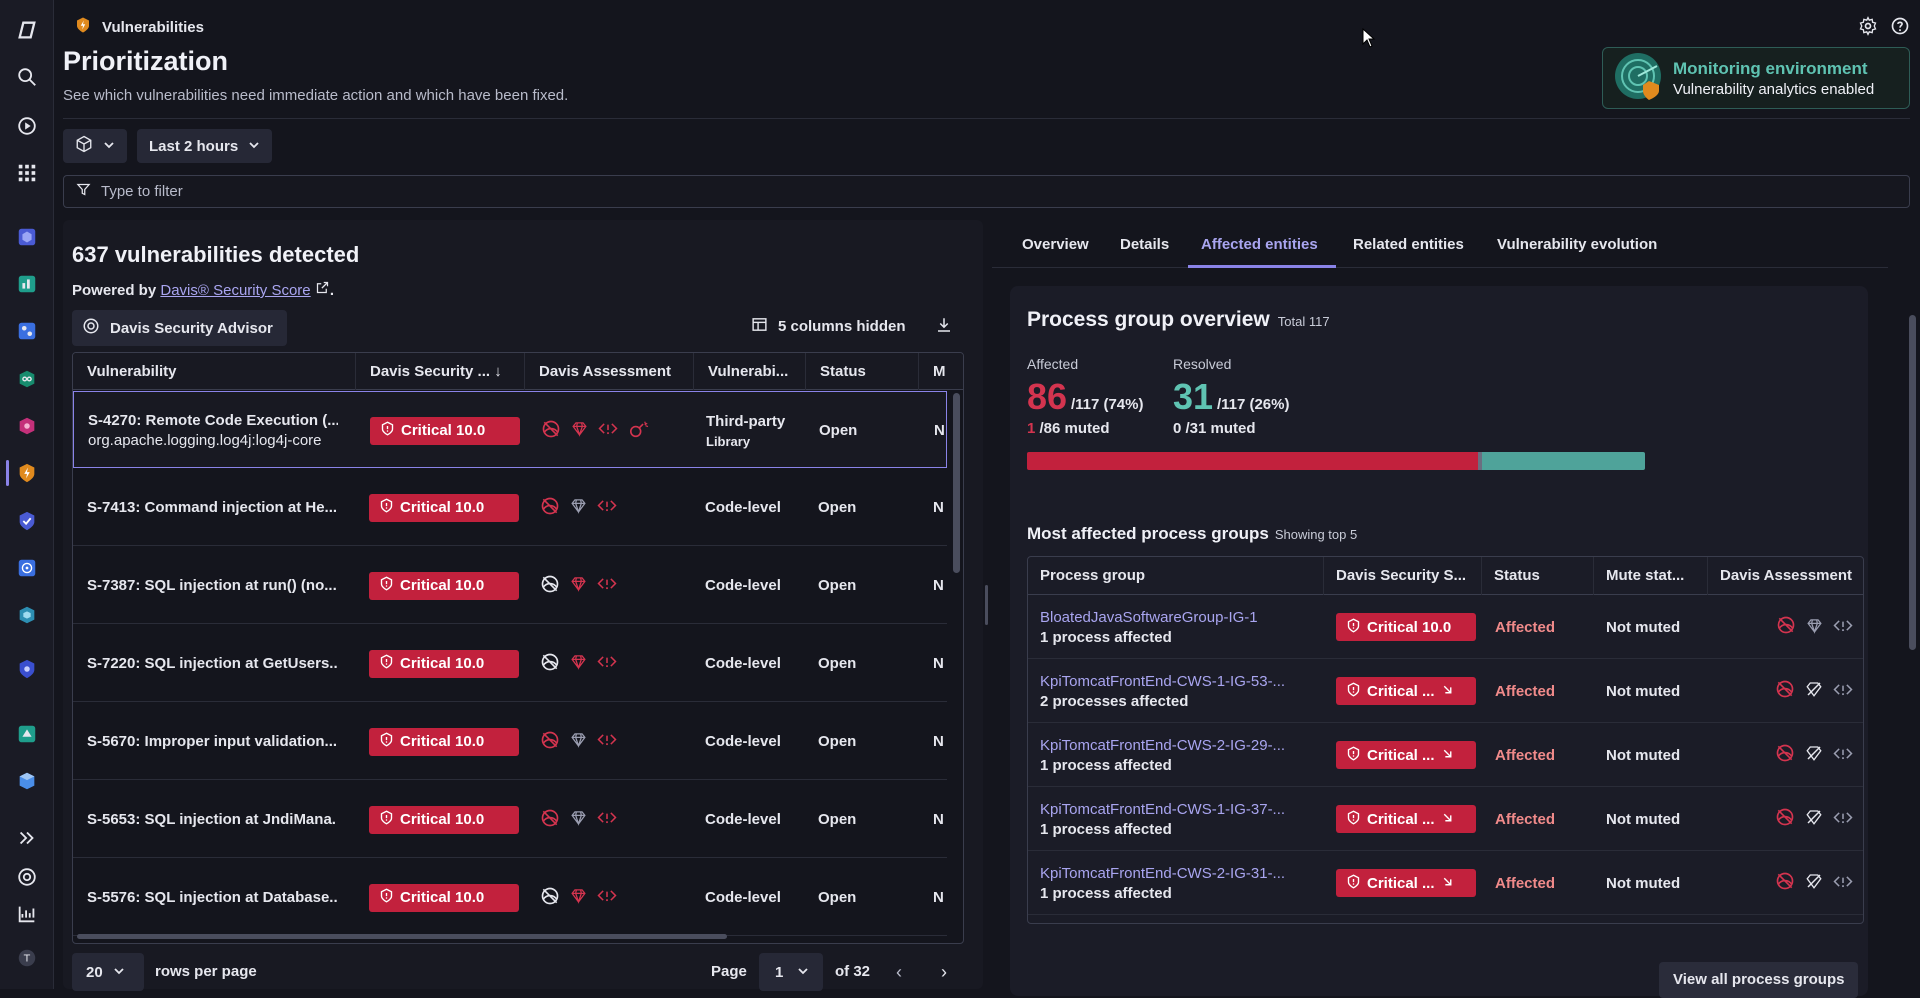 The width and height of the screenshot is (1920, 998). I want to click on arrow-down-right-icon, so click(1447, 883).